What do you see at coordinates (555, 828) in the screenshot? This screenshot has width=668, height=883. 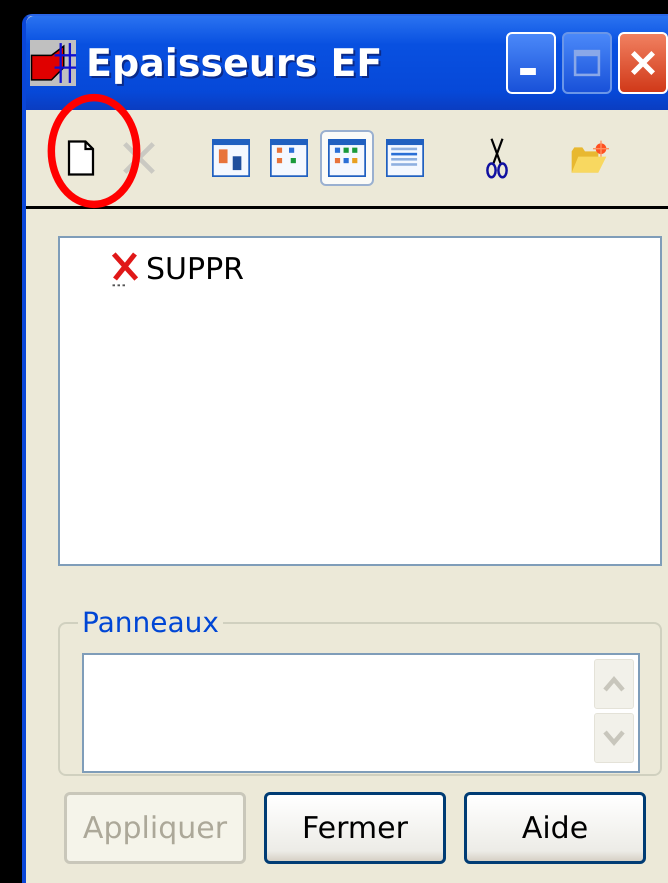 I see `dialog-button: Aide` at bounding box center [555, 828].